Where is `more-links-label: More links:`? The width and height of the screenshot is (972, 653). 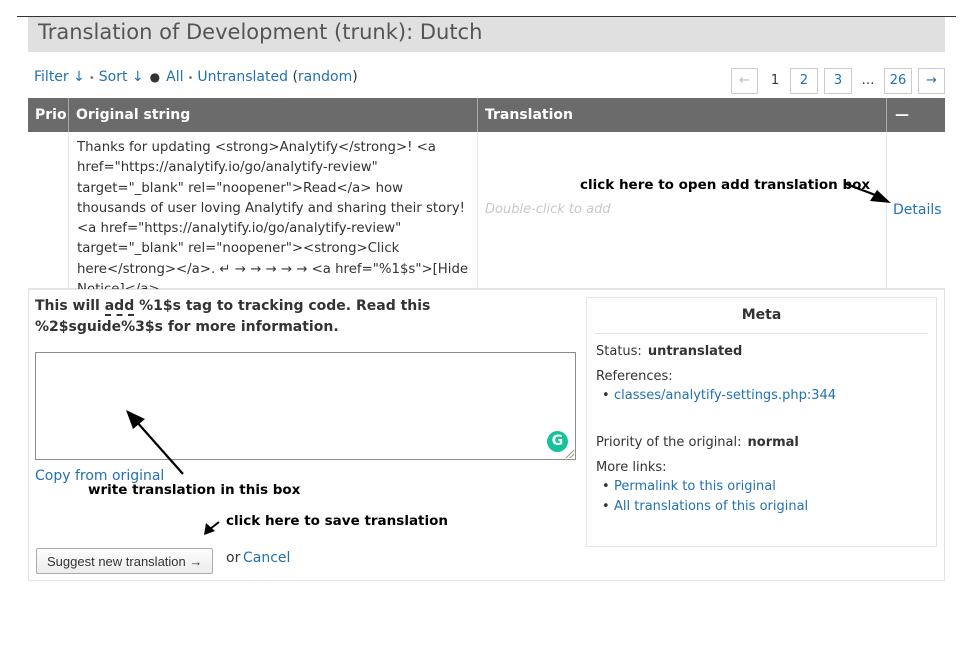 more-links-label: More links: is located at coordinates (631, 467).